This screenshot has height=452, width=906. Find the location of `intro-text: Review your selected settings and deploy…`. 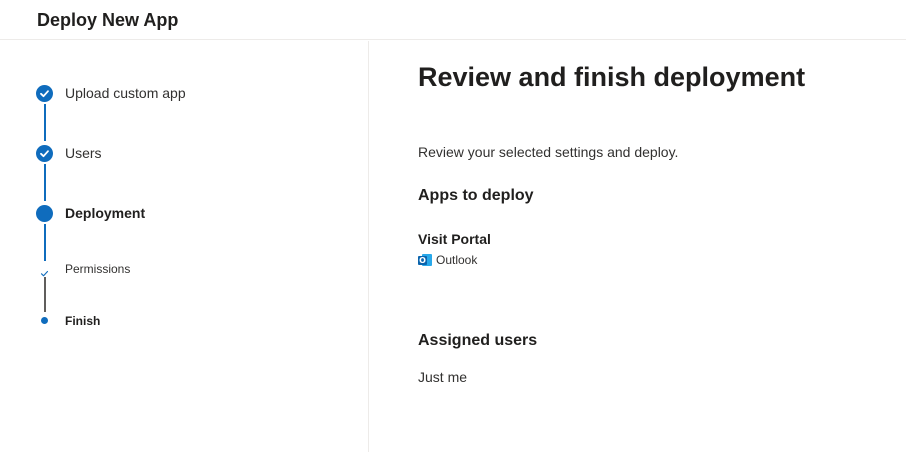

intro-text: Review your selected settings and deploy… is located at coordinates (548, 152).